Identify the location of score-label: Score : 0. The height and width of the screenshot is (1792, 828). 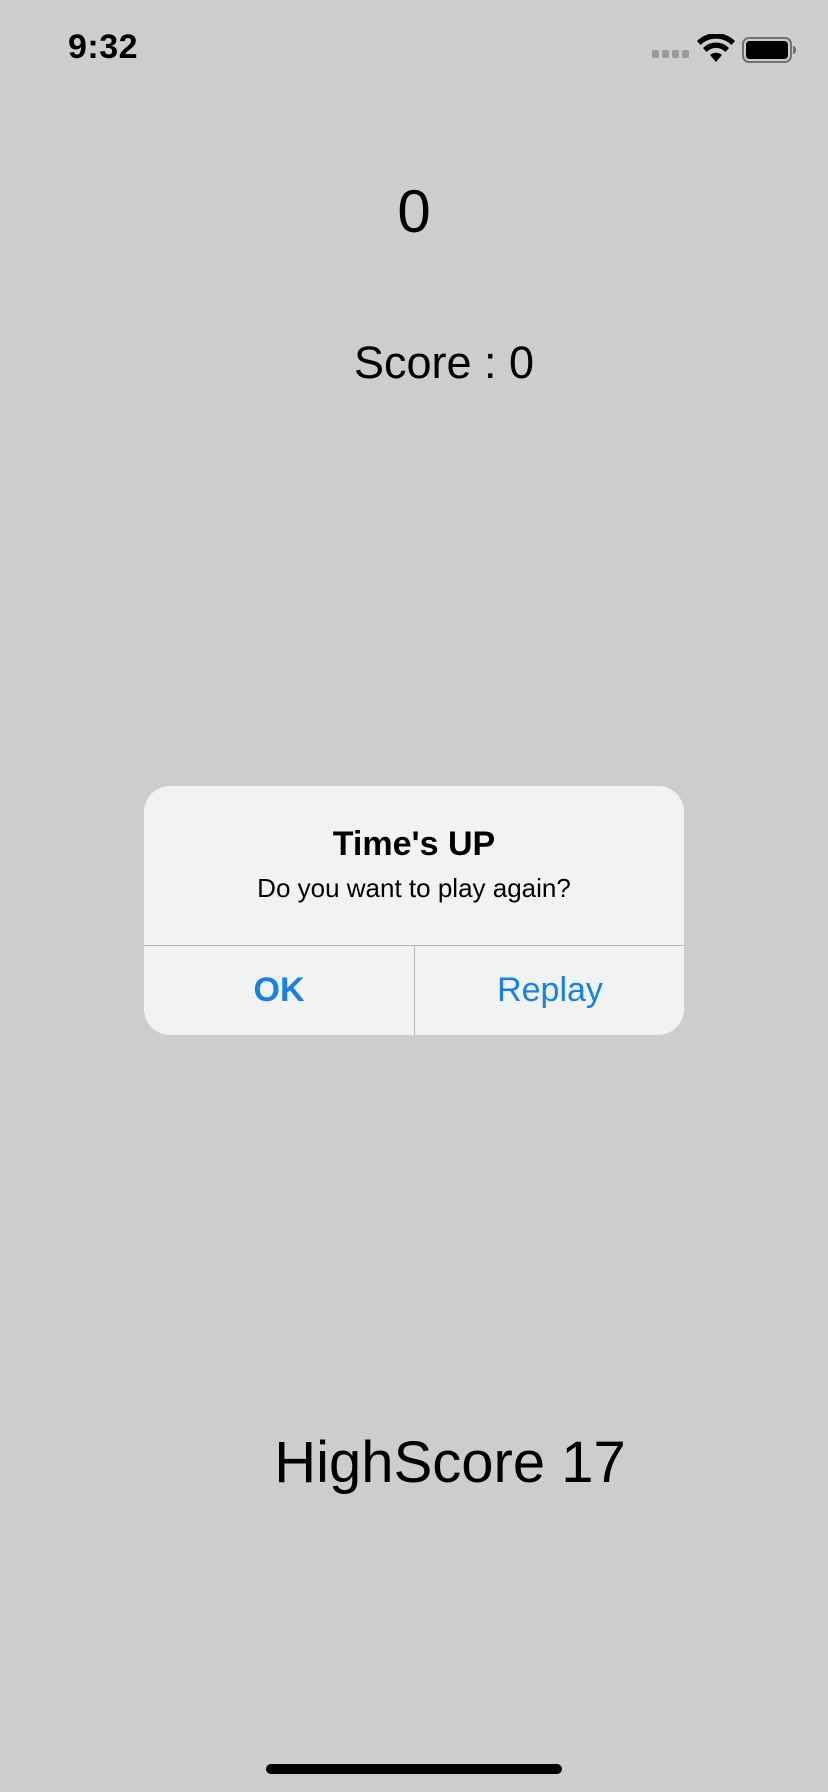
(444, 362).